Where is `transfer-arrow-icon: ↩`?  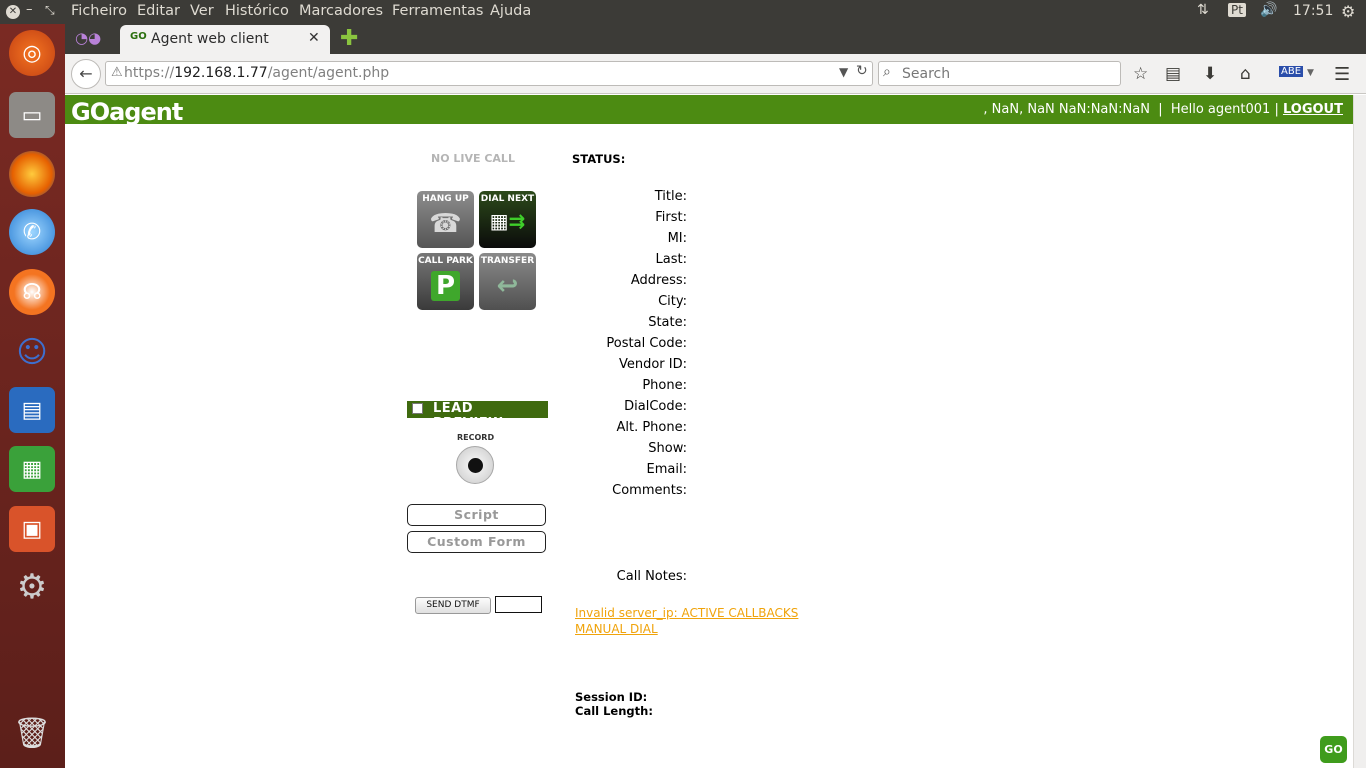 transfer-arrow-icon: ↩ is located at coordinates (507, 286).